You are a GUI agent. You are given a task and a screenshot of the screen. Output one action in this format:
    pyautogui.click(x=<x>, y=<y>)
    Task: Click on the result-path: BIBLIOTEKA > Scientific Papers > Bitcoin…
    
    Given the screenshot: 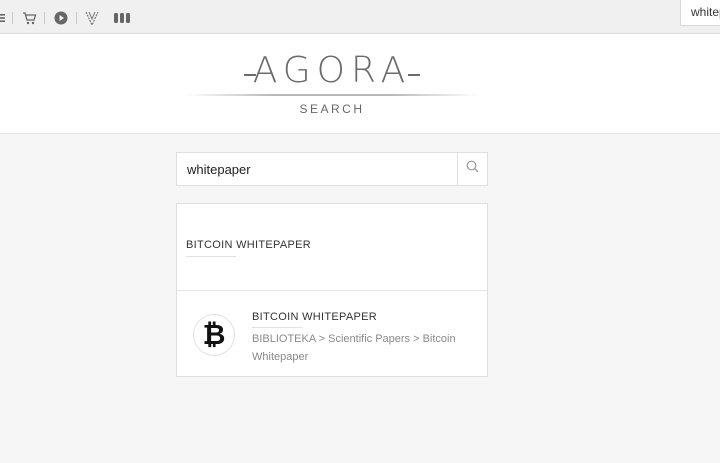 What is the action you would take?
    pyautogui.click(x=354, y=348)
    